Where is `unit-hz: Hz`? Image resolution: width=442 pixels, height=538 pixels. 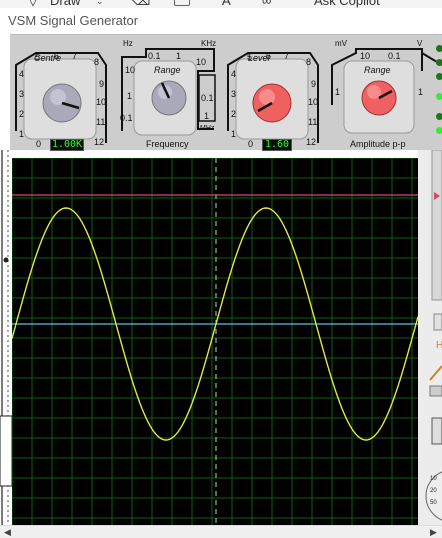 unit-hz: Hz is located at coordinates (128, 43).